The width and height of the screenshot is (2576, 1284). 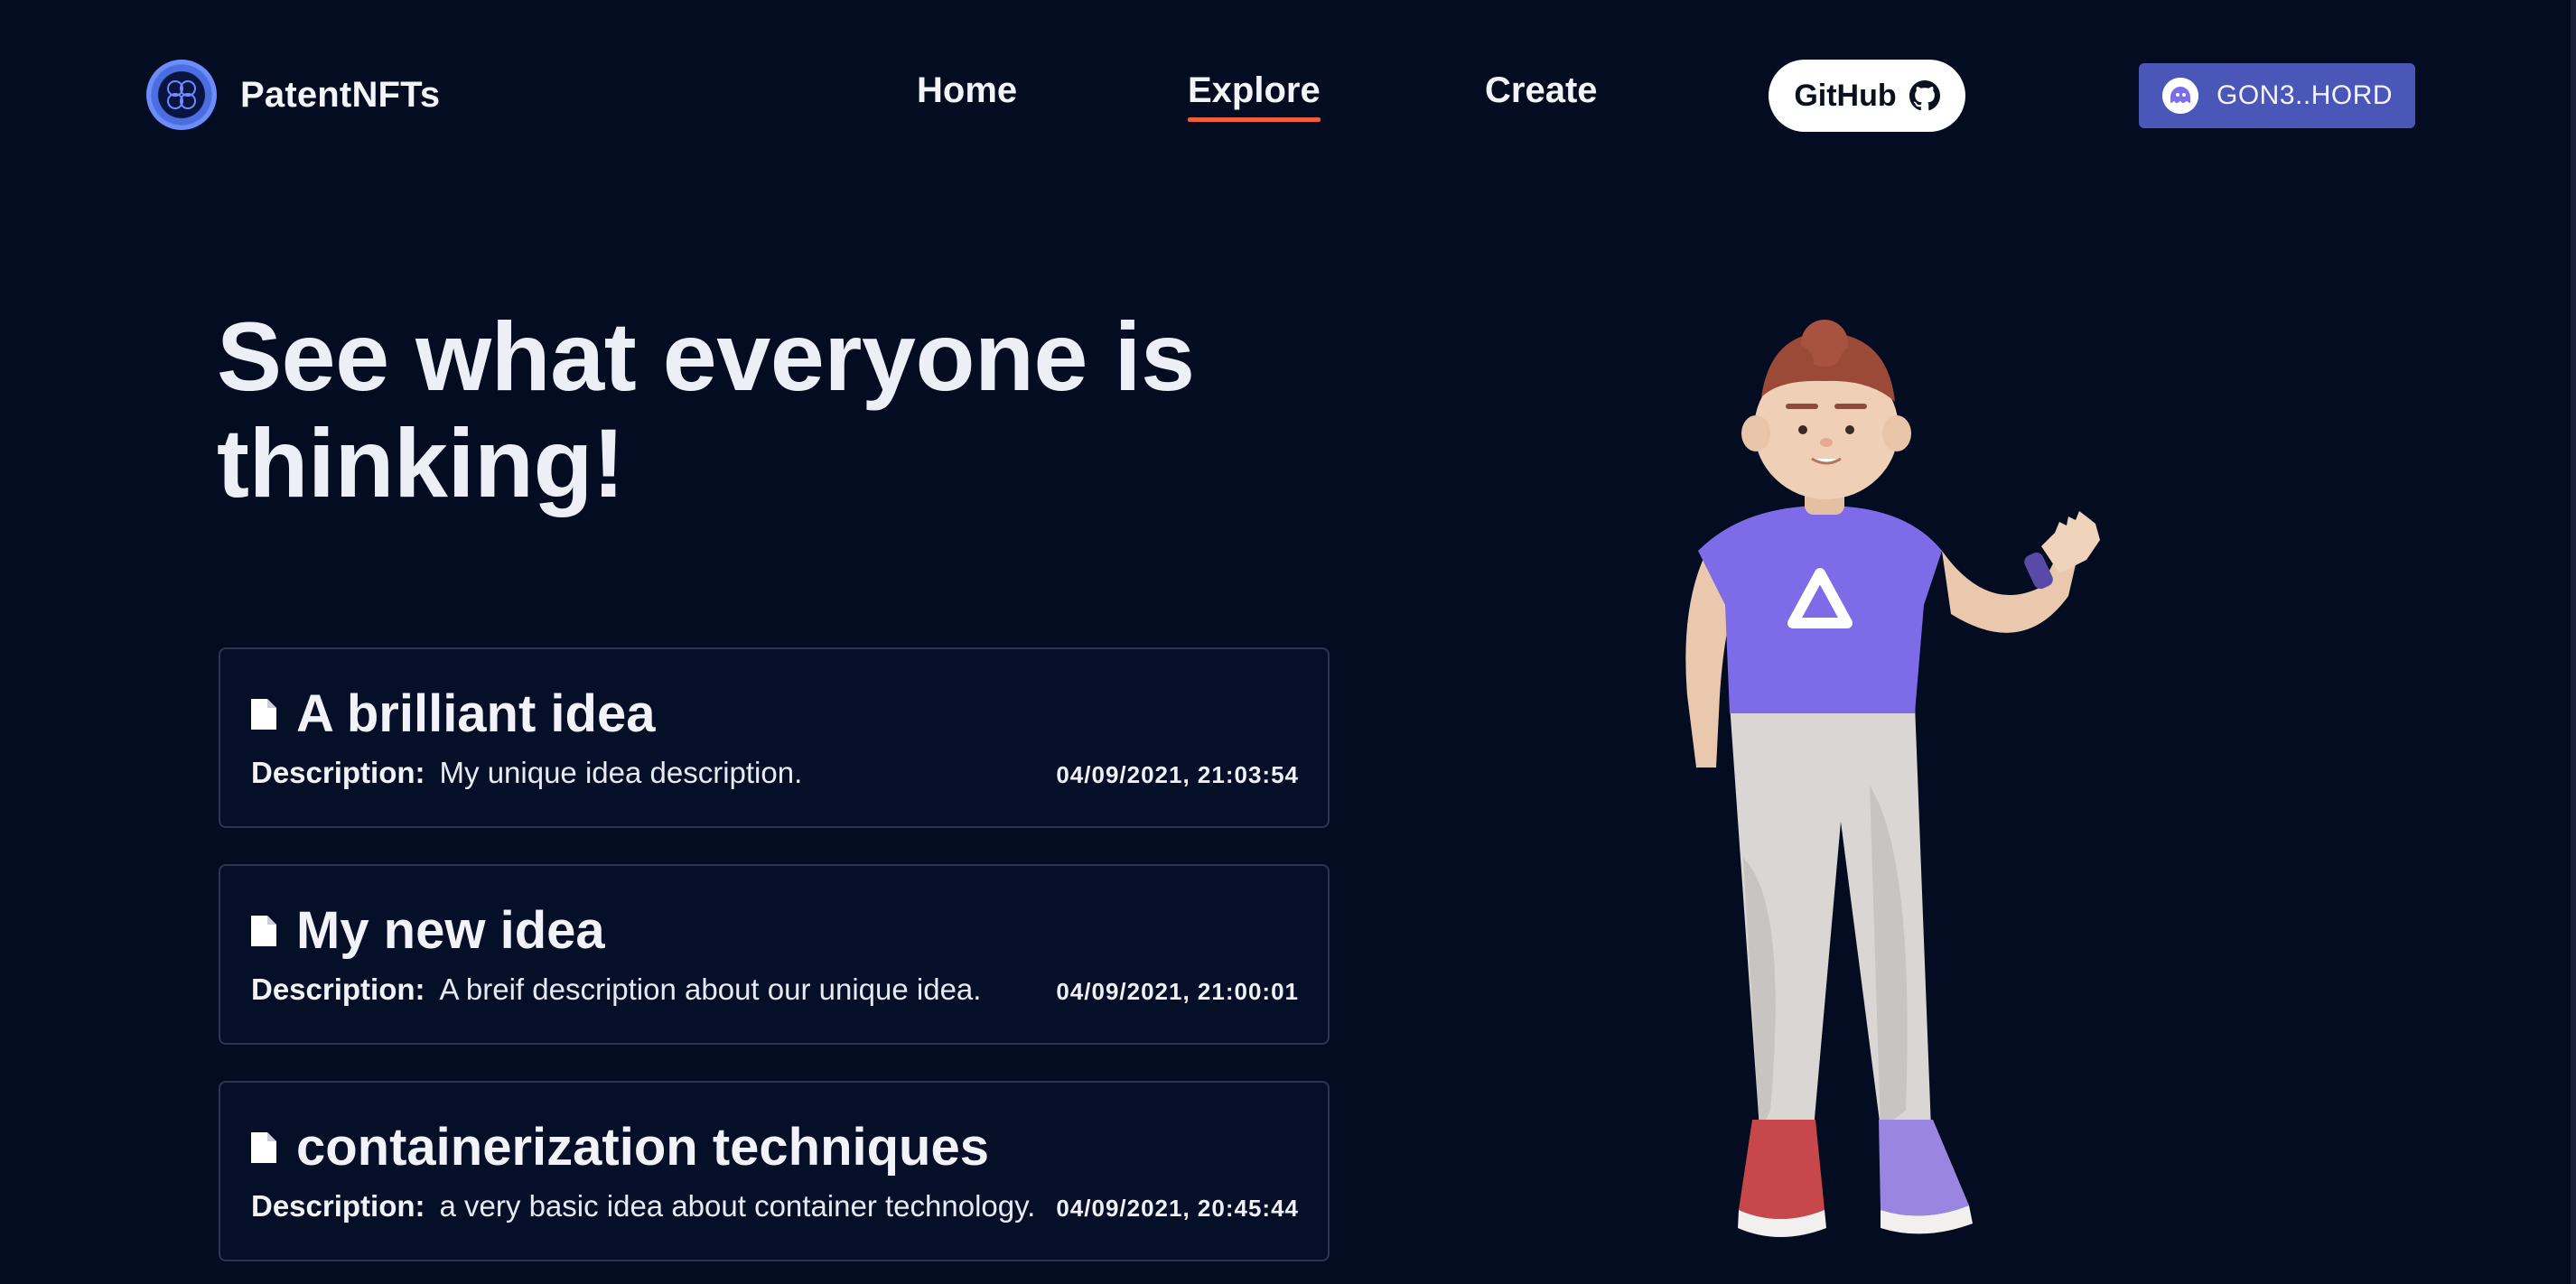 I want to click on idea-title: containerization techniques, so click(x=642, y=1147).